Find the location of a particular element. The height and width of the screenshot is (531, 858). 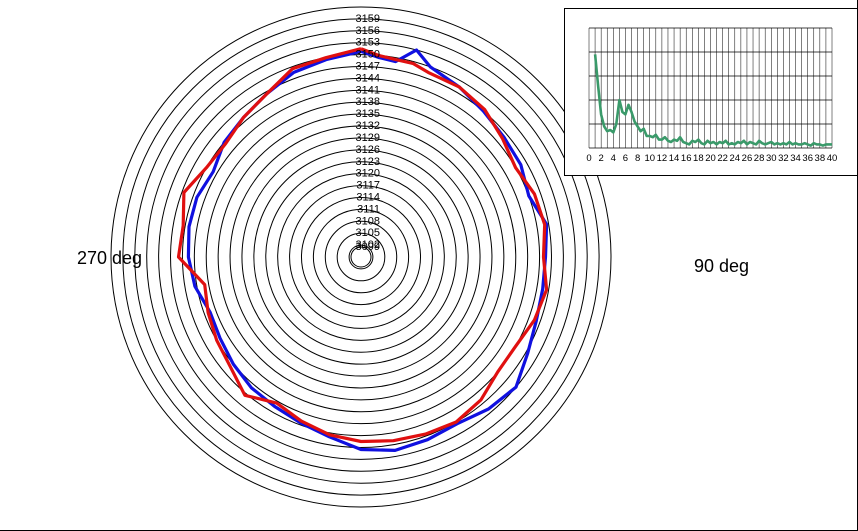

radial-tick-label: 3147 is located at coordinates (368, 67).